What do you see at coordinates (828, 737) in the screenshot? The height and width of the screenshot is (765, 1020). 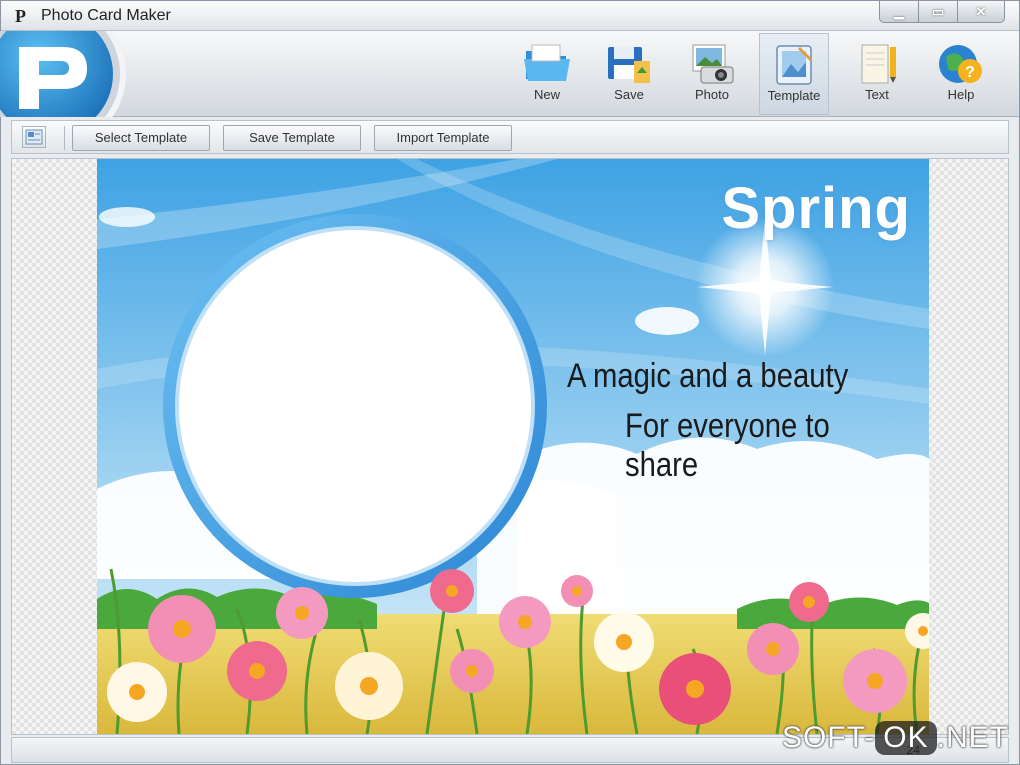 I see `watermark-left: SOFT-` at bounding box center [828, 737].